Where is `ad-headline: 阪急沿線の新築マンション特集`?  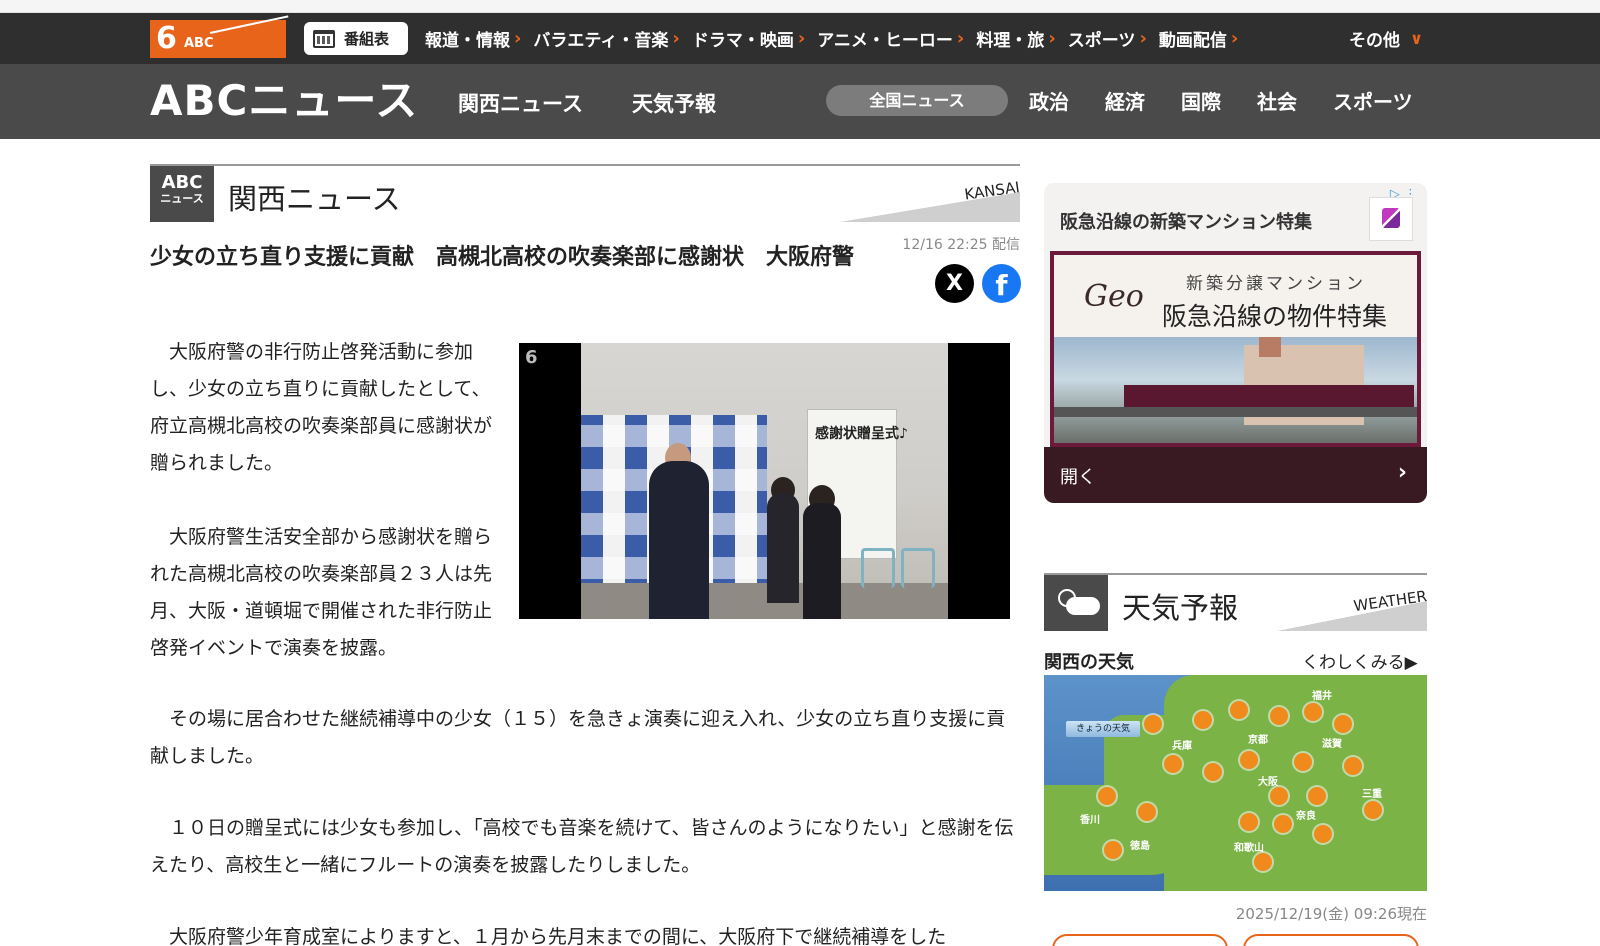 ad-headline: 阪急沿線の新築マンション特集 is located at coordinates (1186, 222).